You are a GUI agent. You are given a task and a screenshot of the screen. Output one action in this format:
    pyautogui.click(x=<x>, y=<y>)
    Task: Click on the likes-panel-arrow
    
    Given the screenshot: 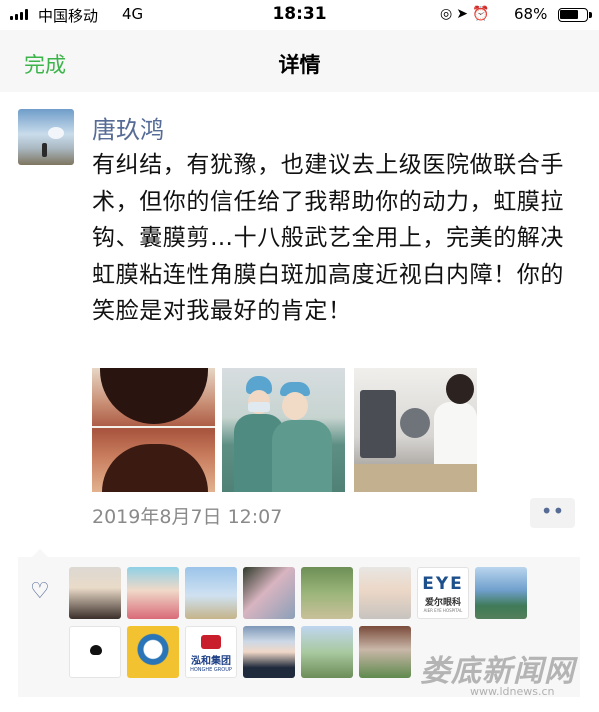 What is the action you would take?
    pyautogui.click(x=40, y=553)
    